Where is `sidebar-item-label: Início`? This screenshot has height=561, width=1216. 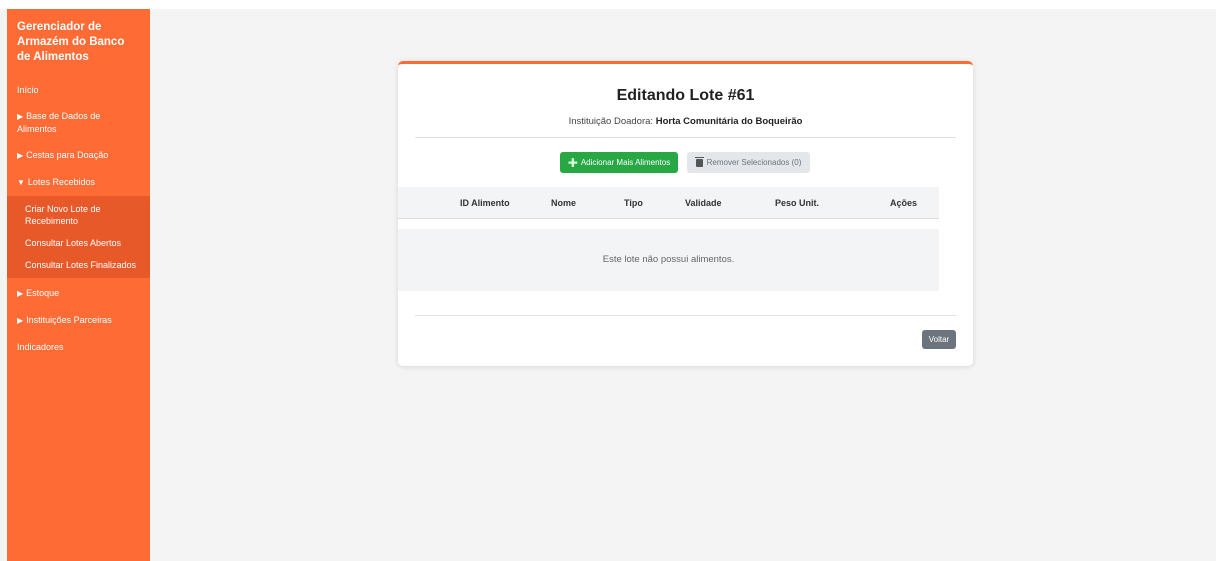 sidebar-item-label: Início is located at coordinates (28, 90).